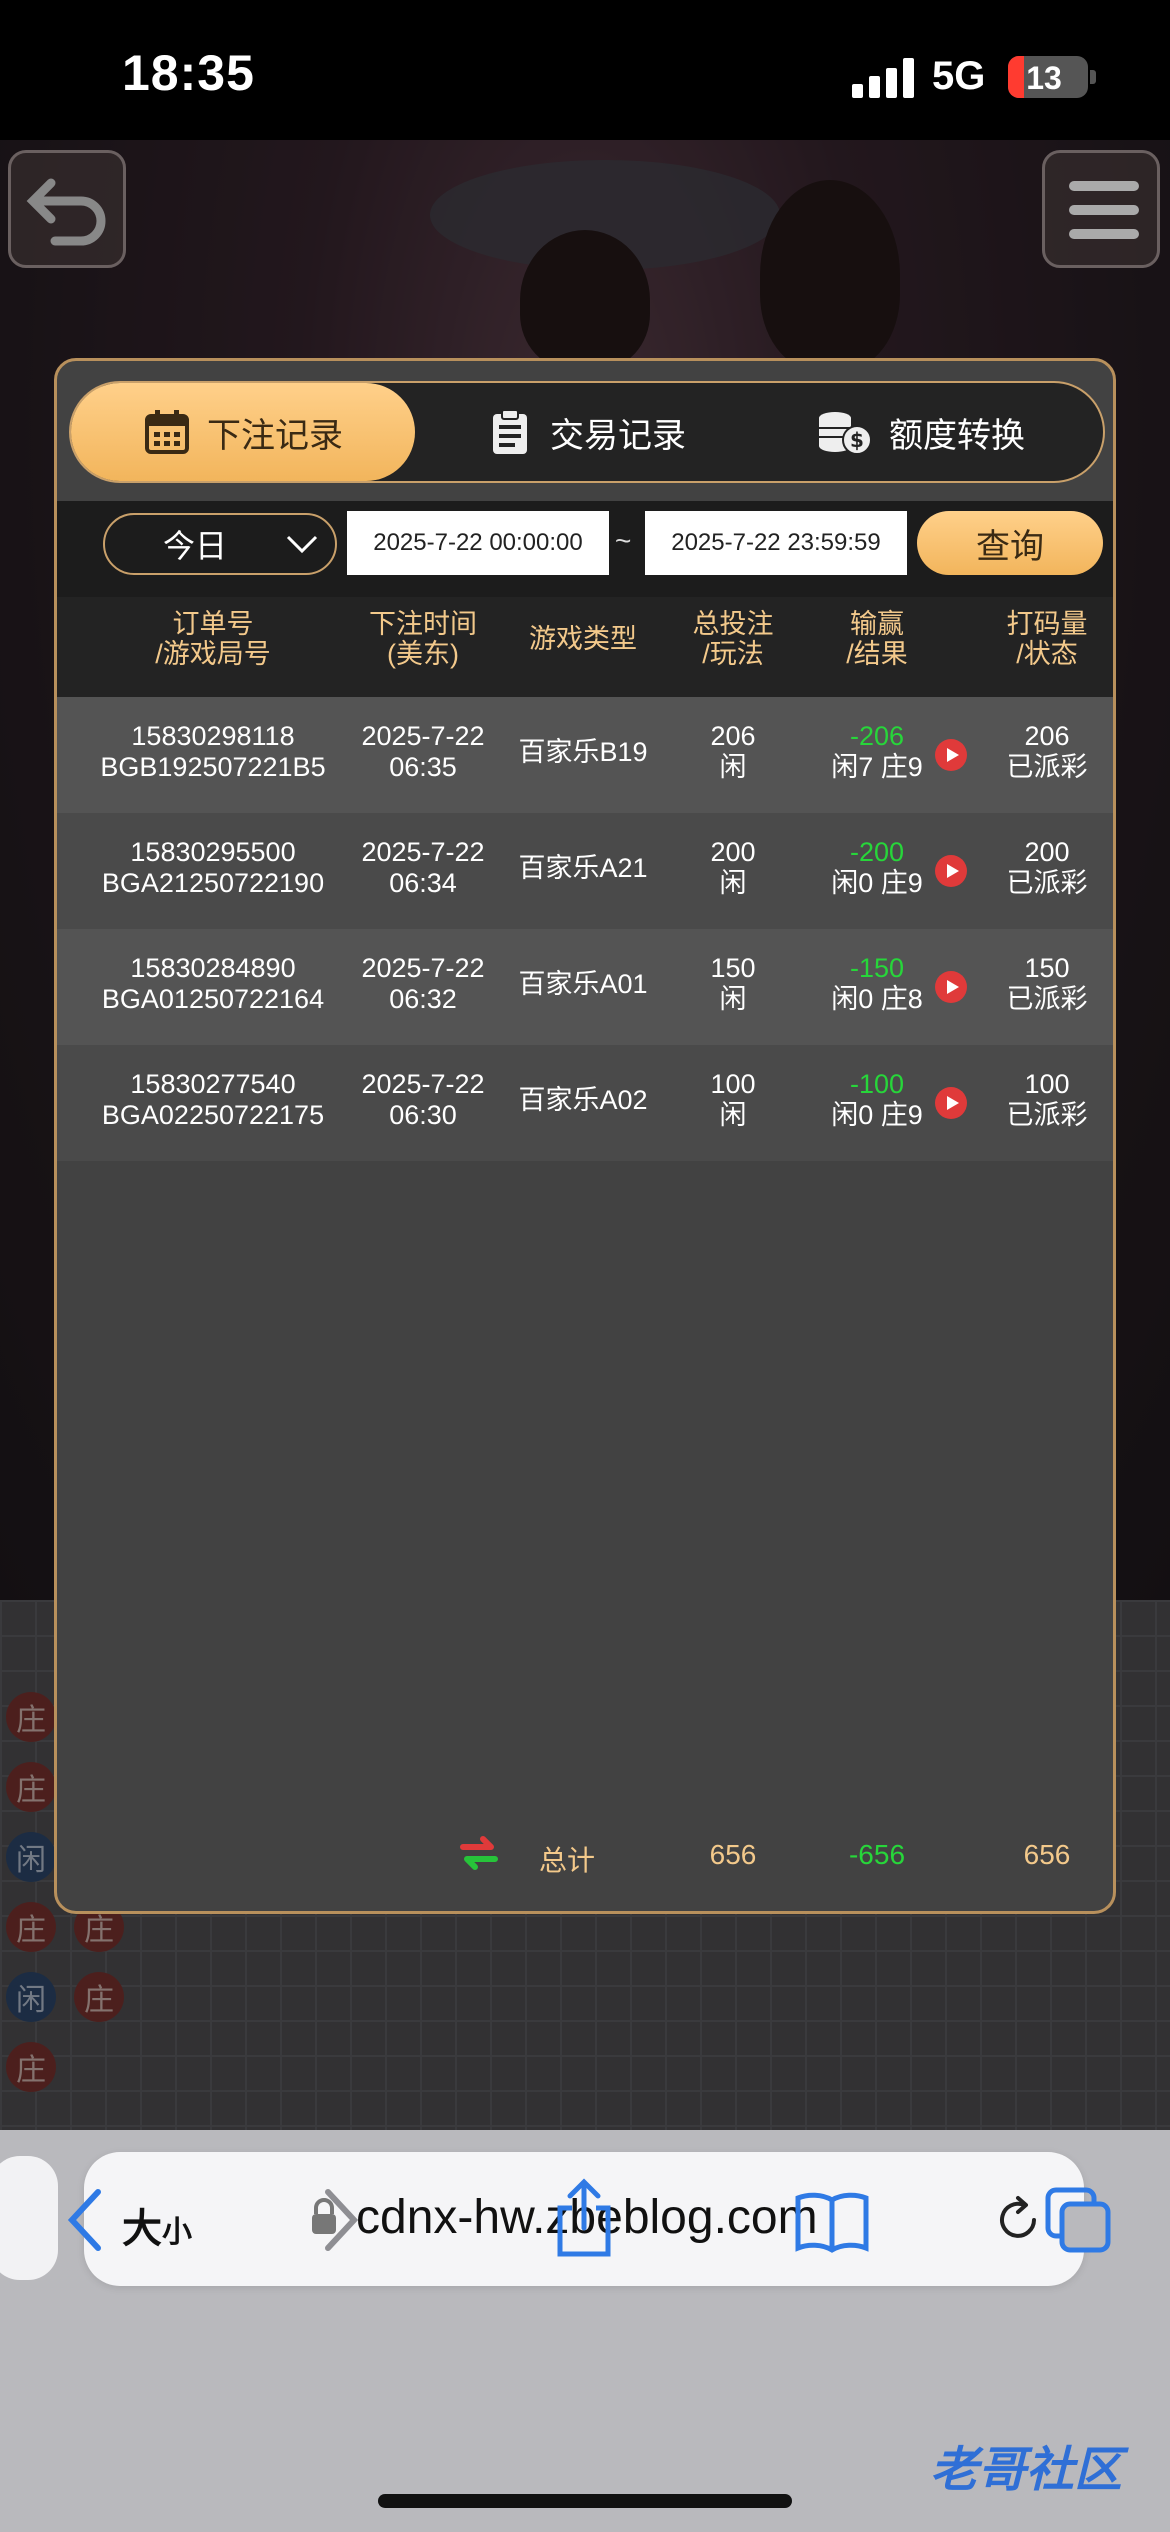  I want to click on coins-icon: $, so click(845, 433).